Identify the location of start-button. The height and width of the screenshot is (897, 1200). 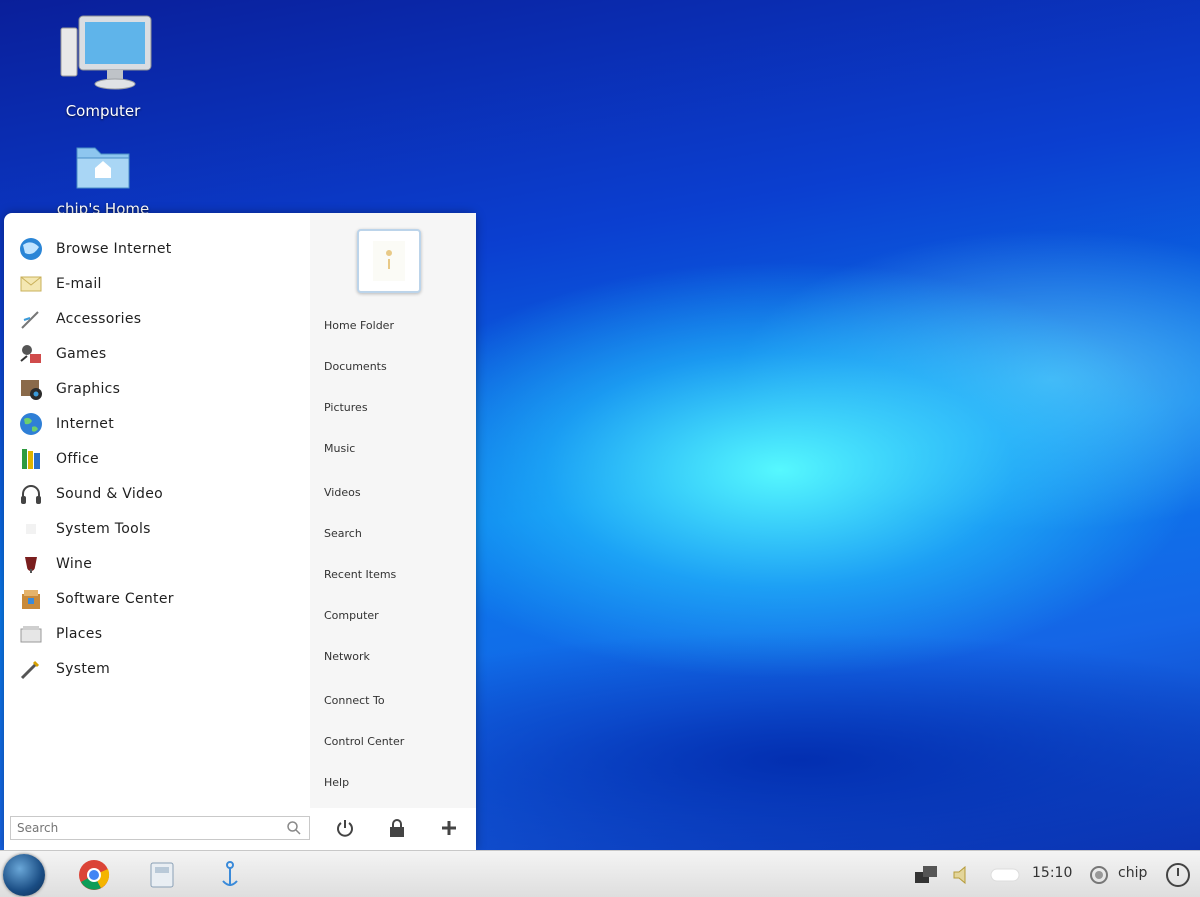
(24, 875).